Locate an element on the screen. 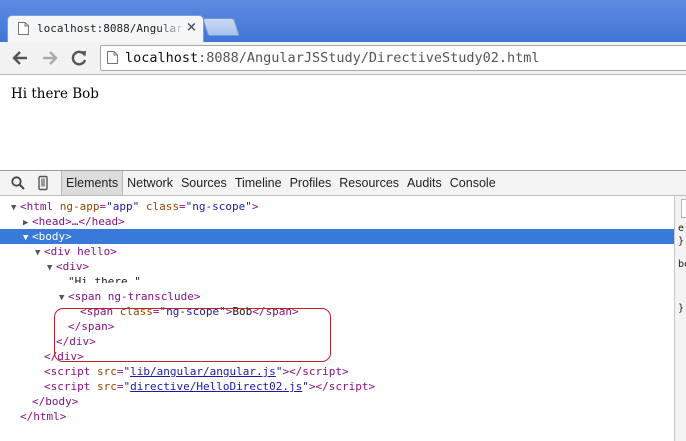  script-src-link: directive/HelloDirect02.js is located at coordinates (216, 386).